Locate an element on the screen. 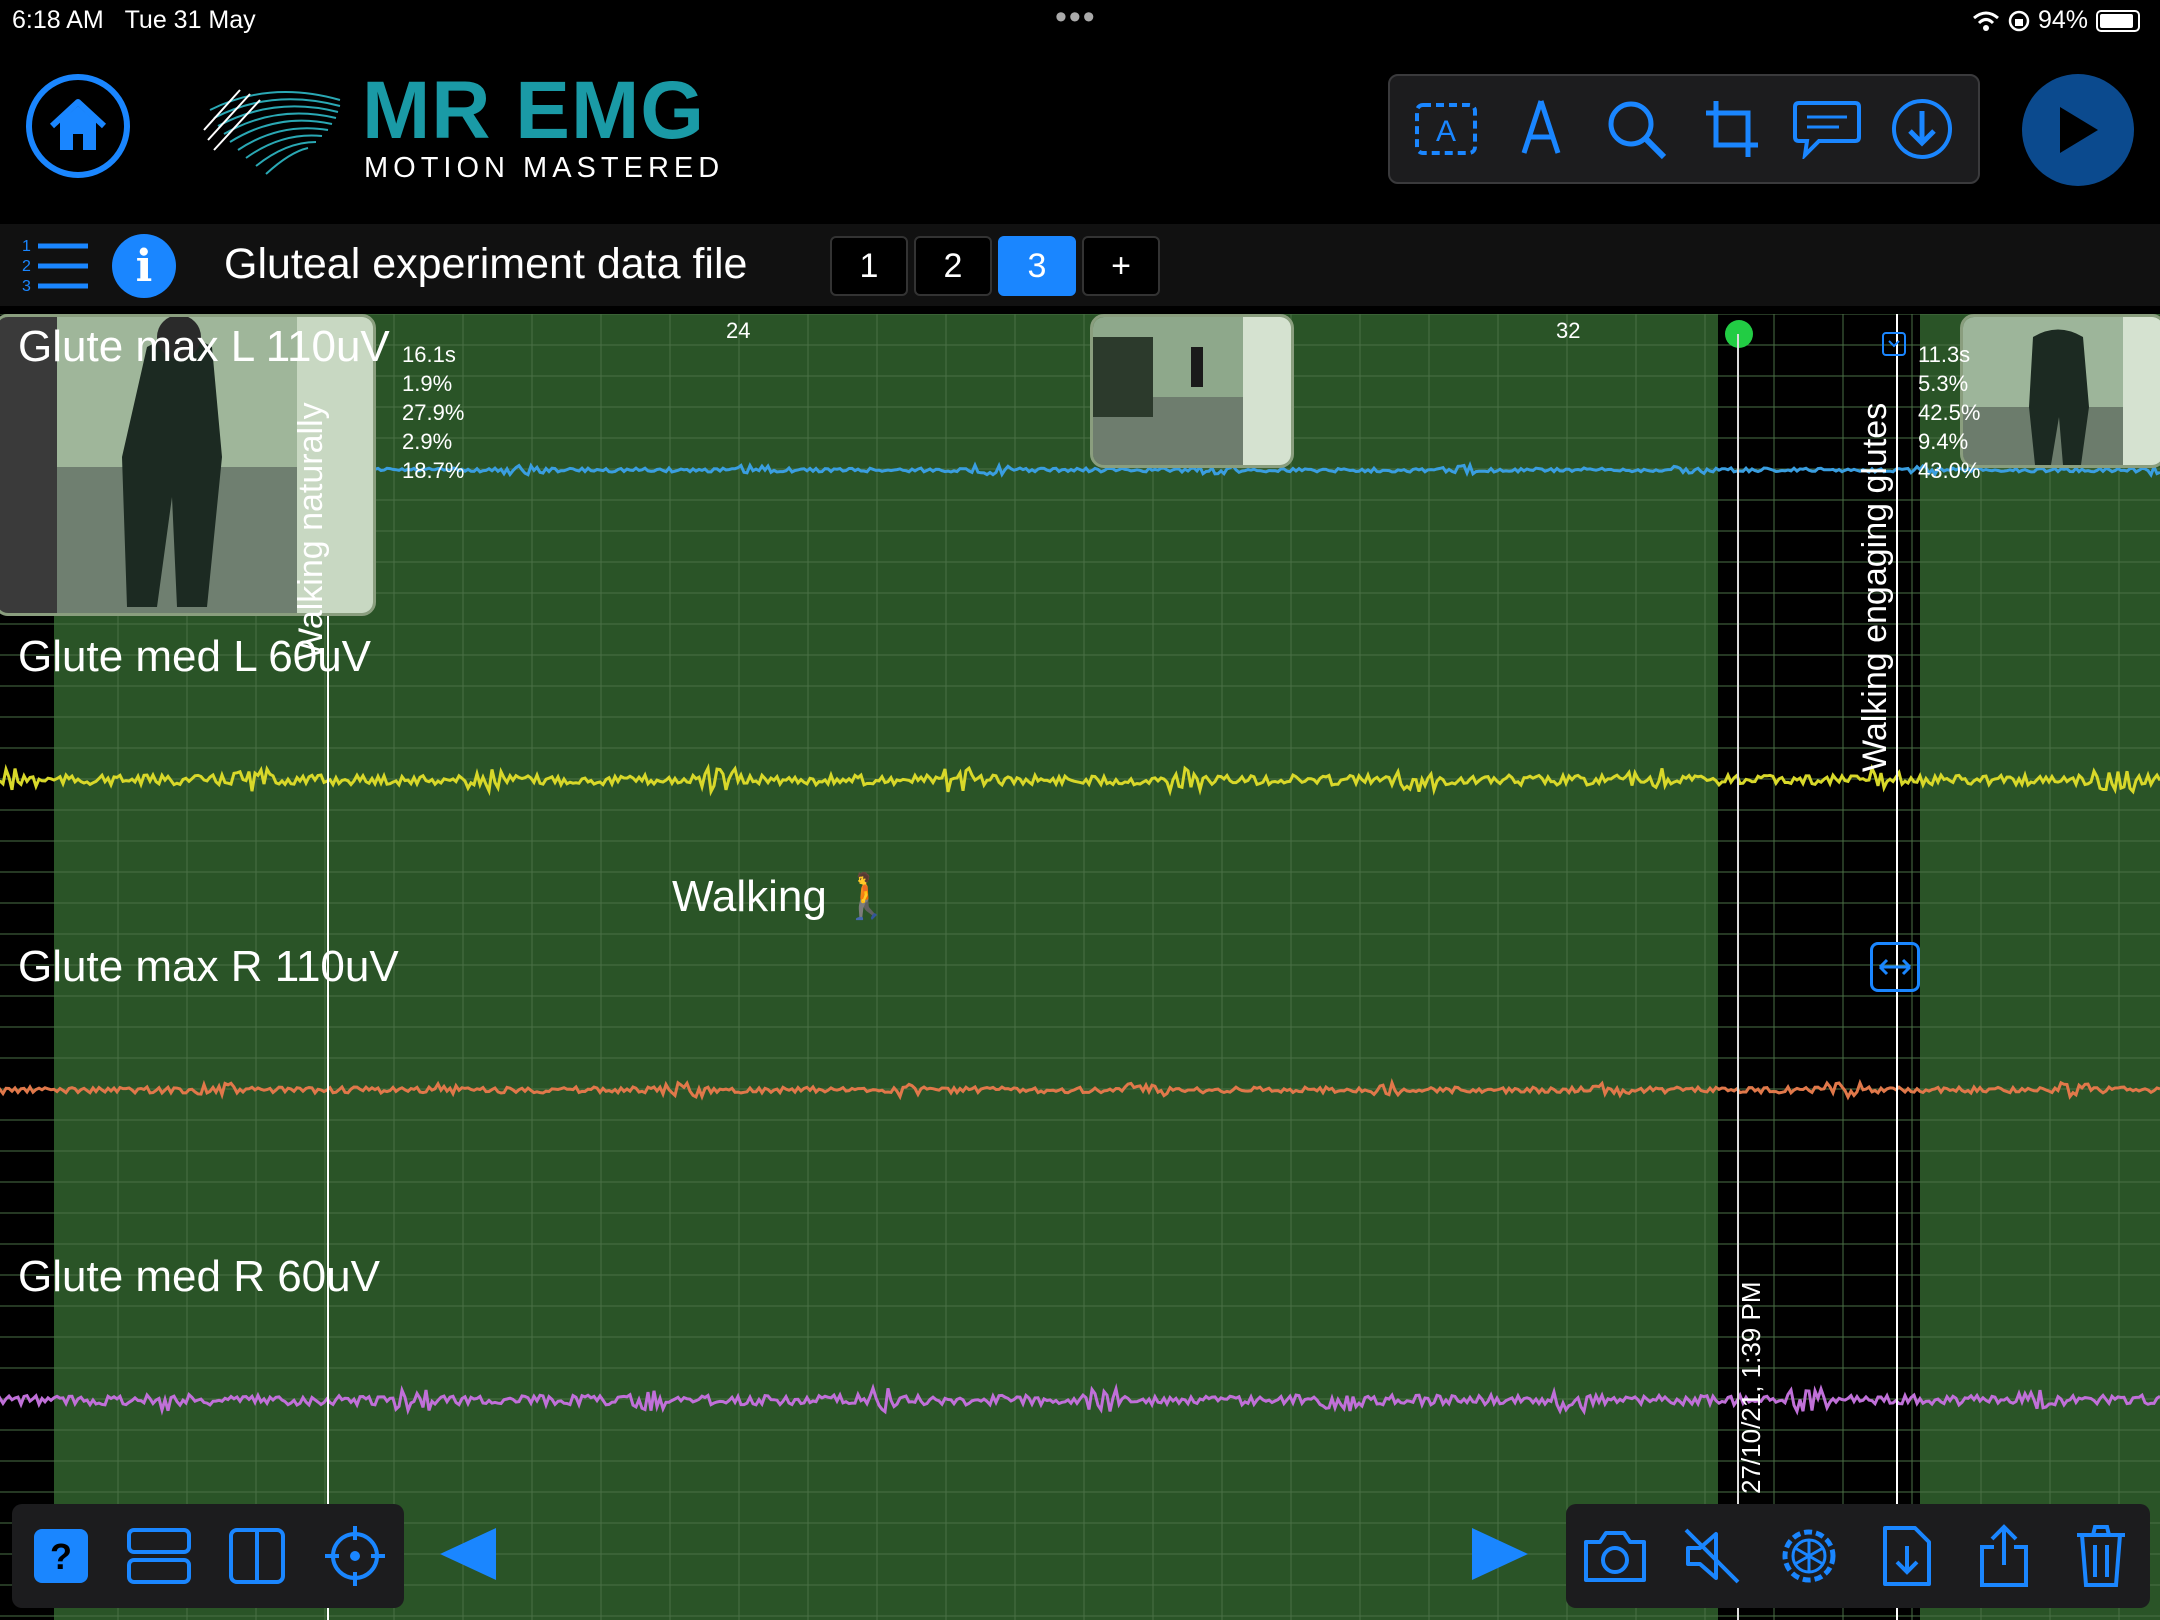 This screenshot has height=1620, width=2160. axis-tick-32: 32 is located at coordinates (1568, 330).